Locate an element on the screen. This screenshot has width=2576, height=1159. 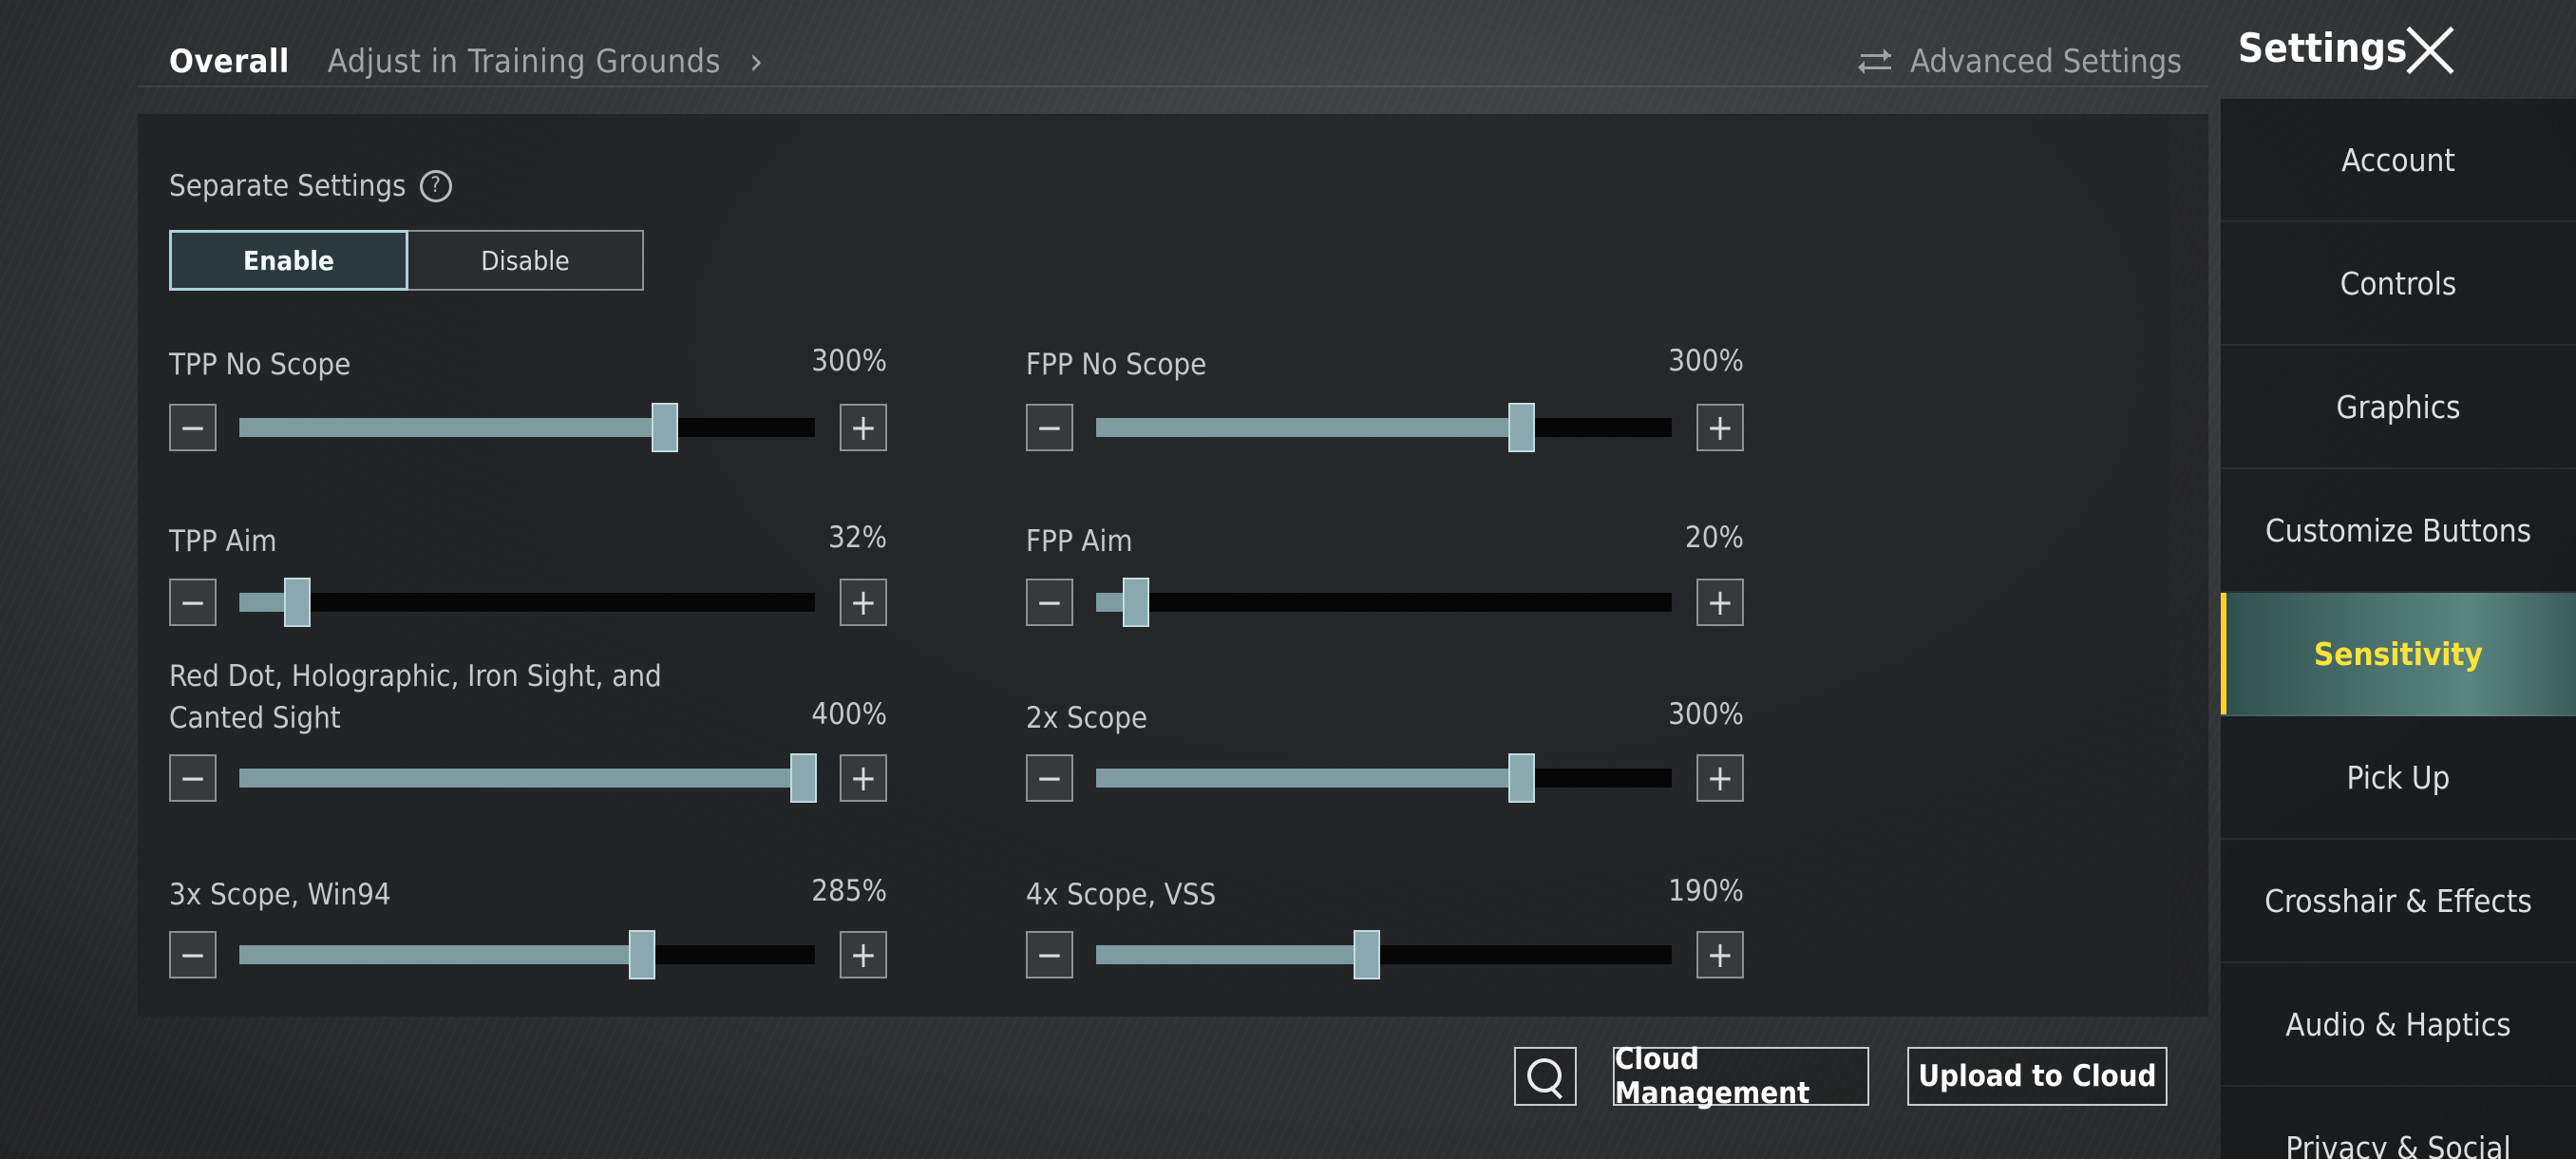
slider-label: 2x Scope is located at coordinates (1087, 718).